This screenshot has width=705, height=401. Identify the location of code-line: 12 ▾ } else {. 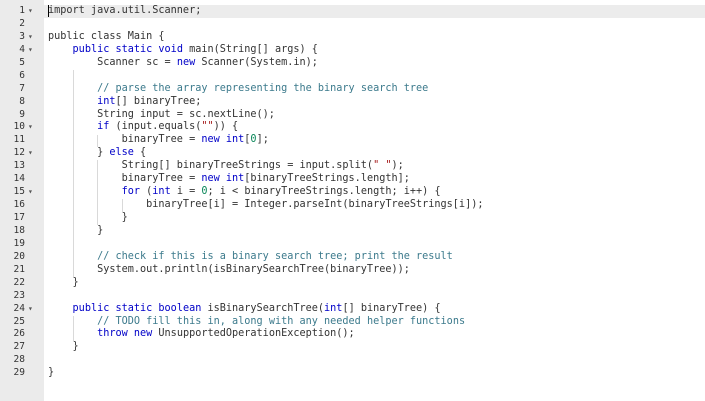
(352, 153).